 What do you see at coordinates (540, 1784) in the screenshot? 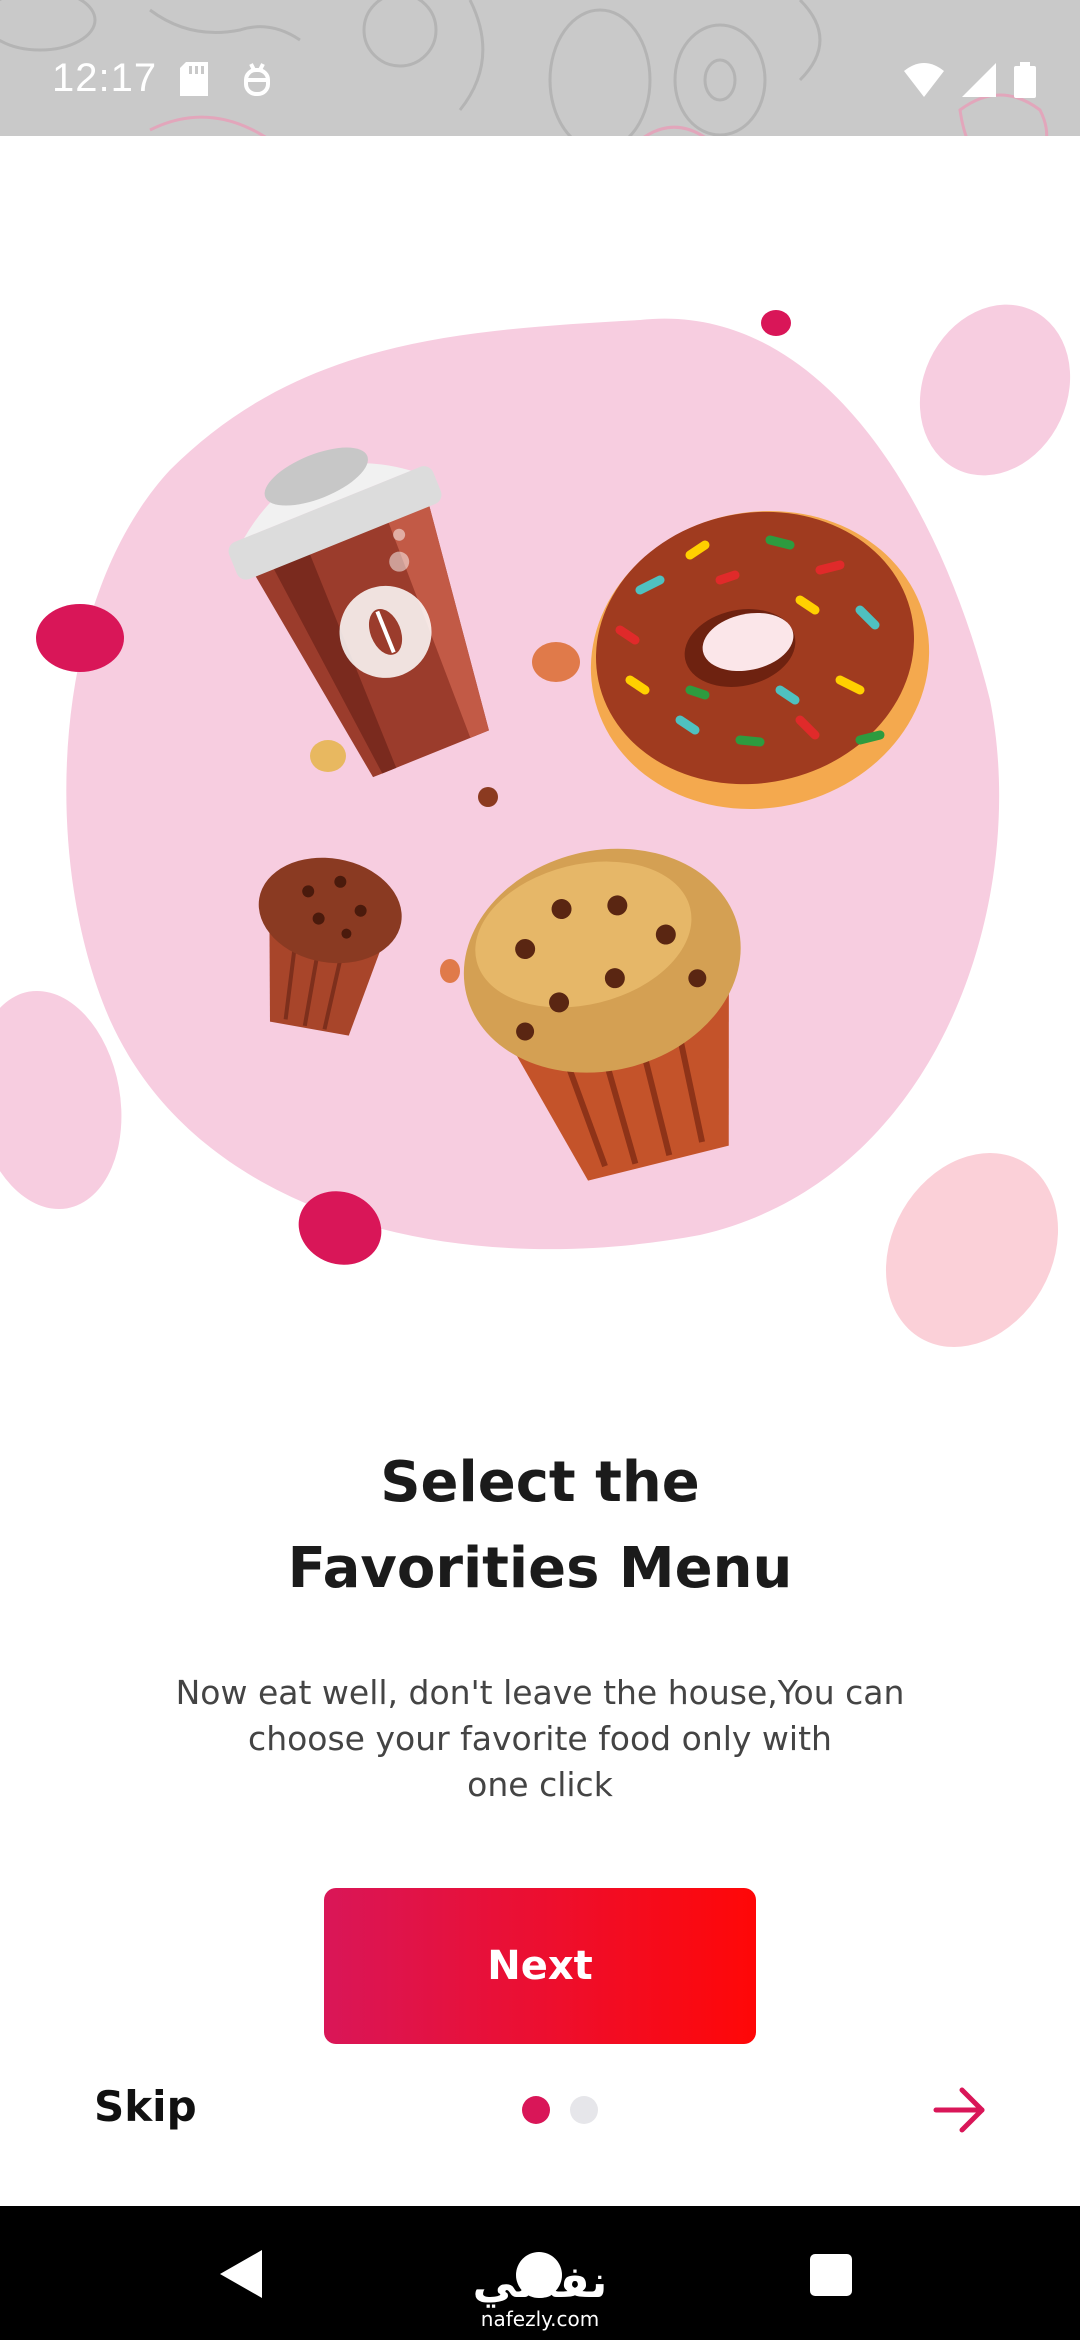
I see `description-line-3: one click` at bounding box center [540, 1784].